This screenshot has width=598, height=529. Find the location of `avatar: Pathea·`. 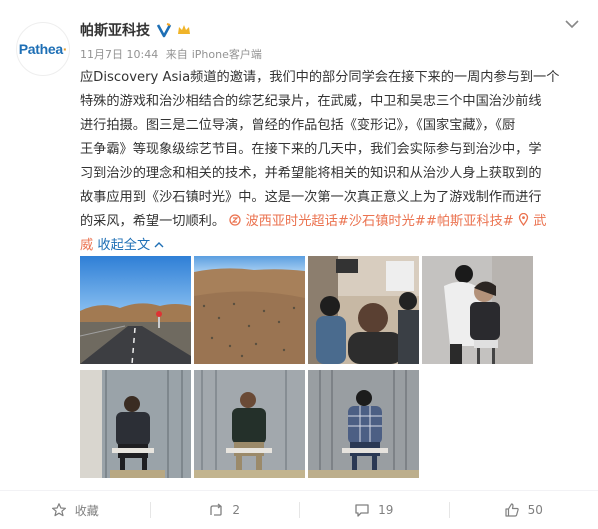

avatar: Pathea· is located at coordinates (43, 49).